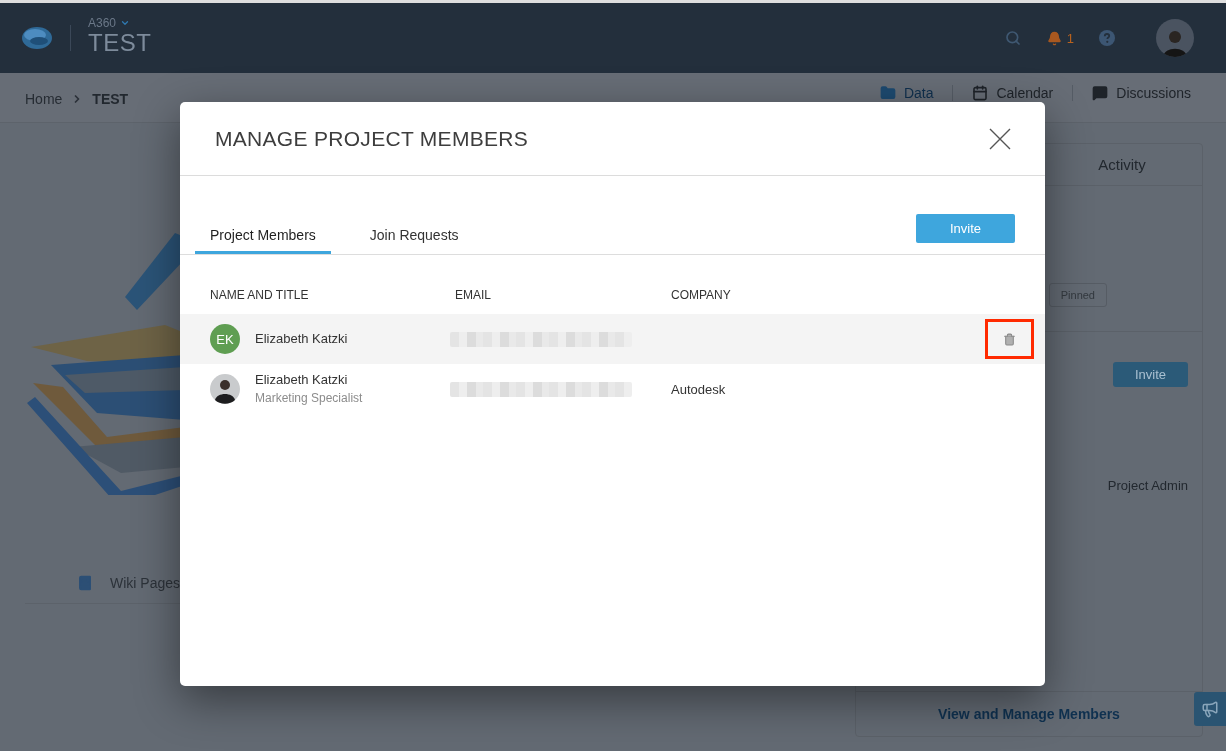  I want to click on bell-icon, so click(1054, 38).